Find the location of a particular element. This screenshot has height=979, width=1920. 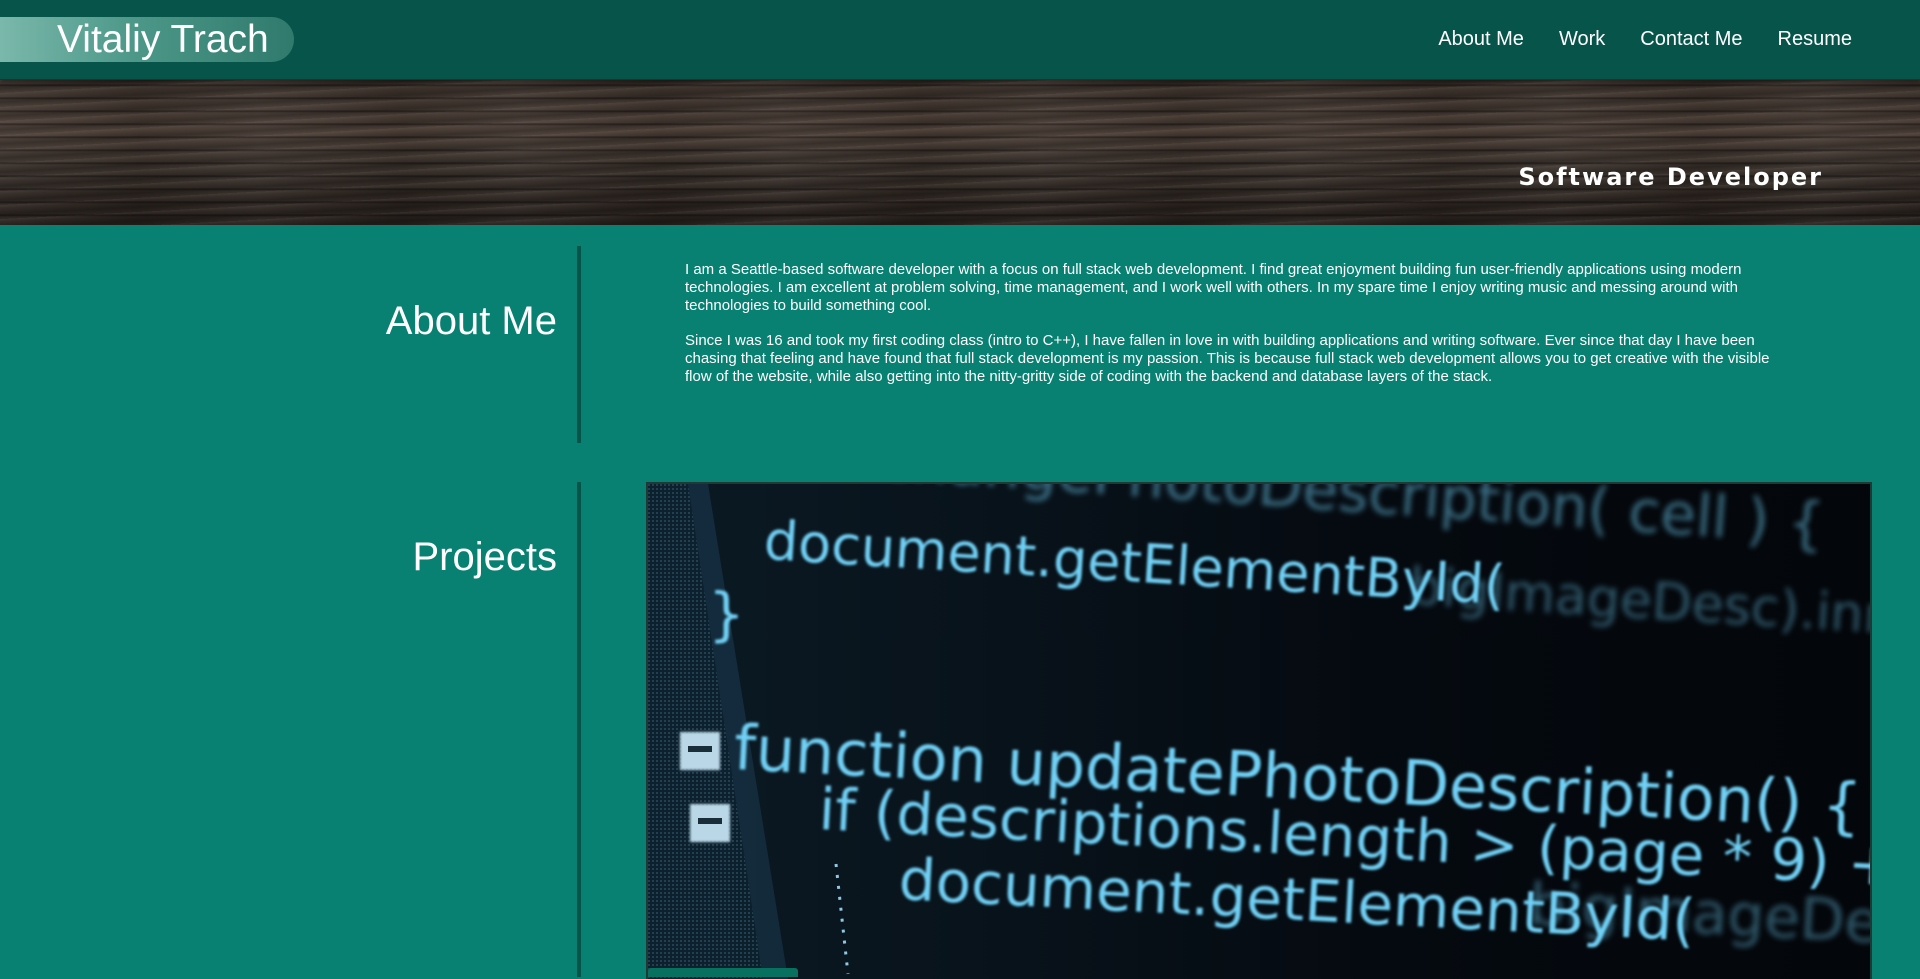

project-card-tab is located at coordinates (723, 972).